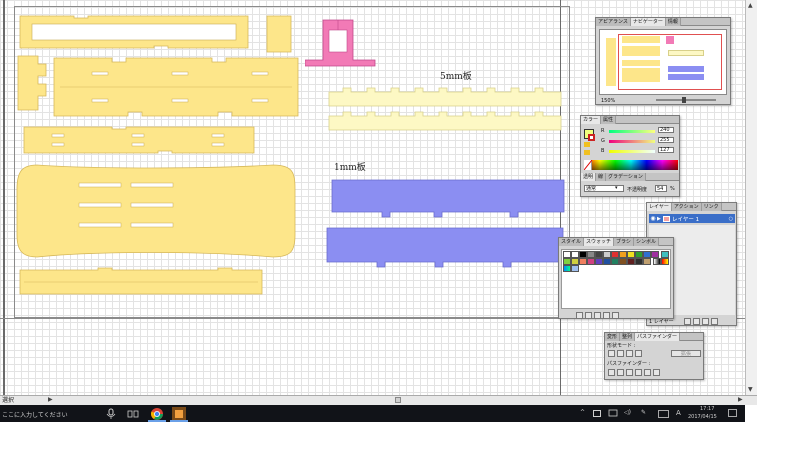 Image resolution: width=800 pixels, height=455 pixels. What do you see at coordinates (629, 353) in the screenshot?
I see `intersect-icon` at bounding box center [629, 353].